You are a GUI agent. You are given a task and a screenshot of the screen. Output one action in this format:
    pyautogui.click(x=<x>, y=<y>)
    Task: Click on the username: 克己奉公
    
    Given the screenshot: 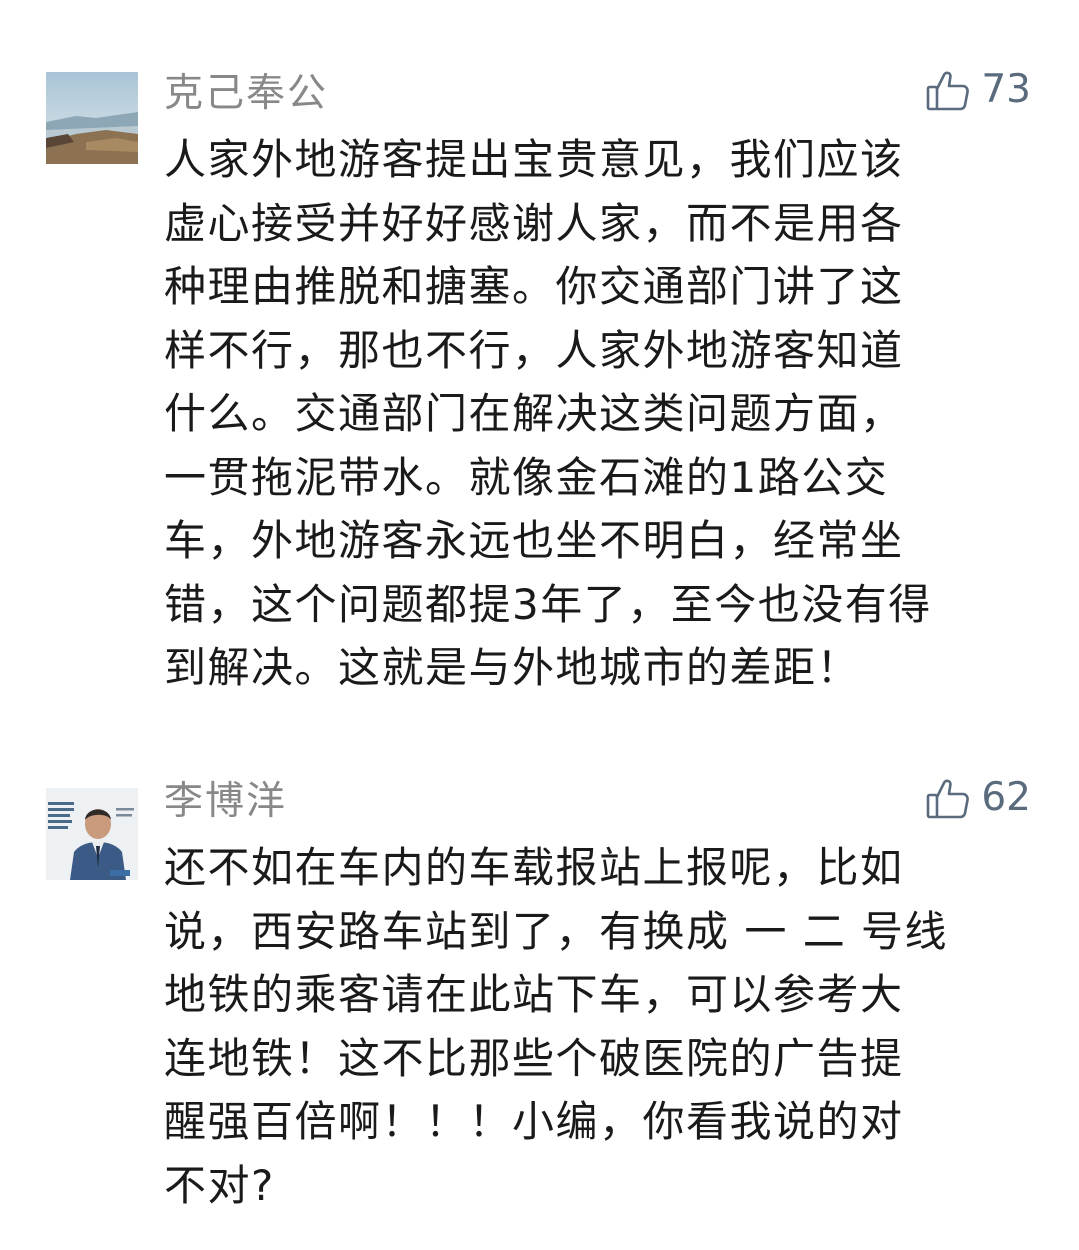 What is the action you would take?
    pyautogui.click(x=246, y=94)
    